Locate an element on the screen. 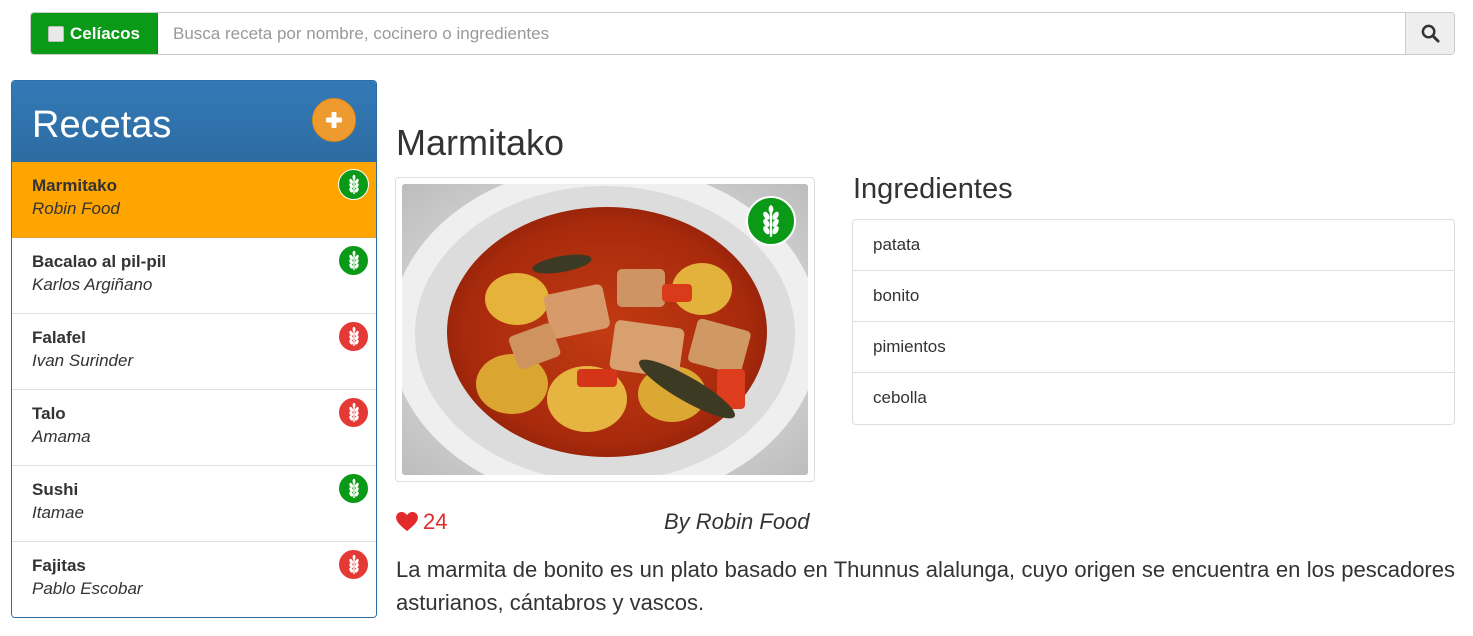  recipe-item-author: Itamae is located at coordinates (58, 512).